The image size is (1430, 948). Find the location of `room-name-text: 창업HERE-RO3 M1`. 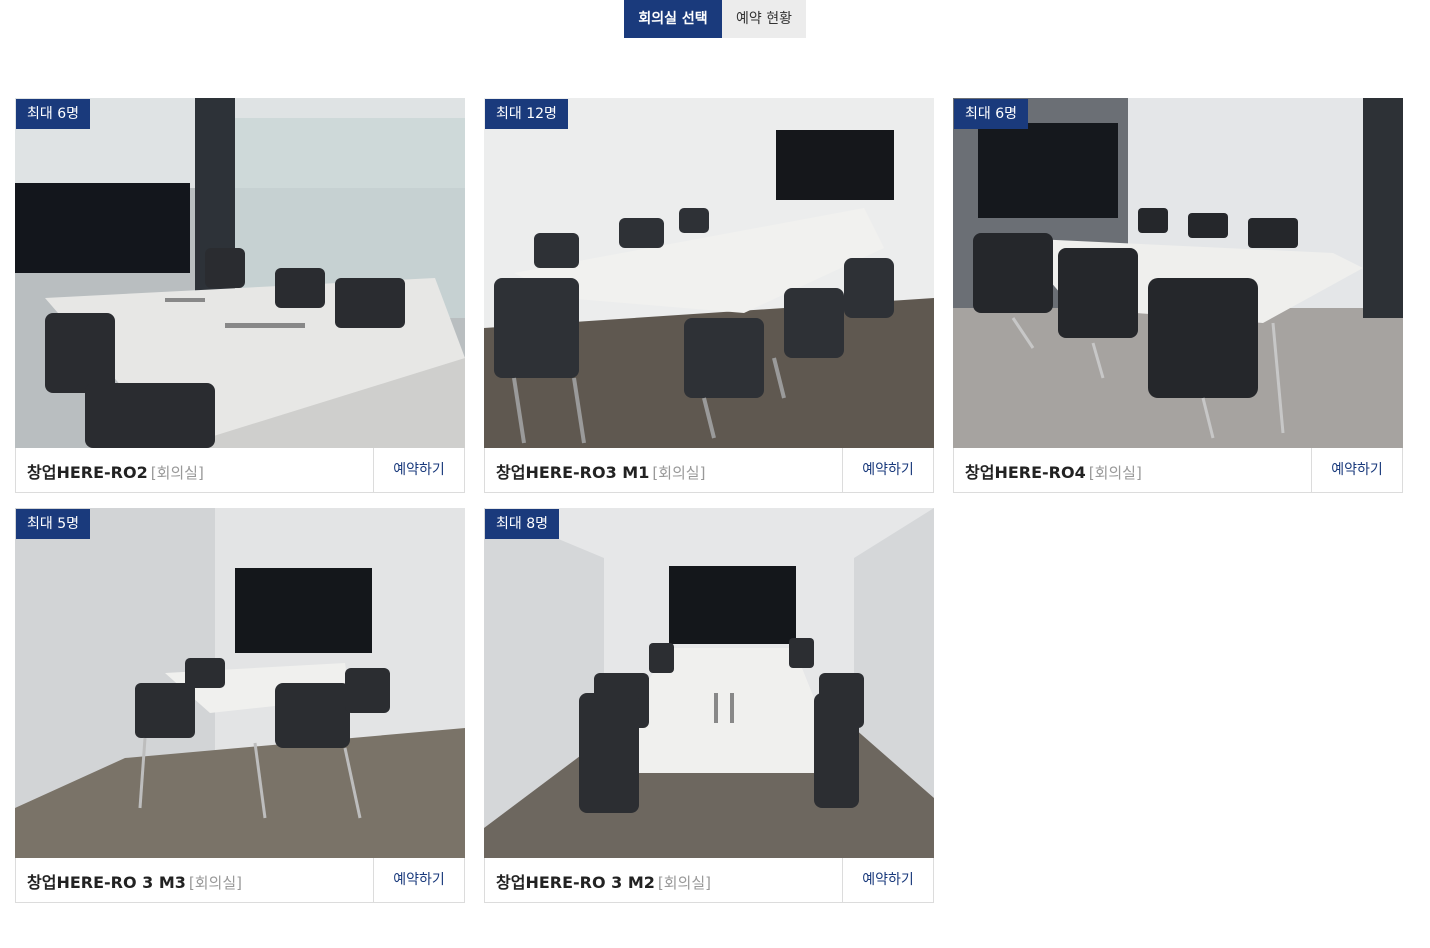

room-name-text: 창업HERE-RO3 M1 is located at coordinates (573, 472).